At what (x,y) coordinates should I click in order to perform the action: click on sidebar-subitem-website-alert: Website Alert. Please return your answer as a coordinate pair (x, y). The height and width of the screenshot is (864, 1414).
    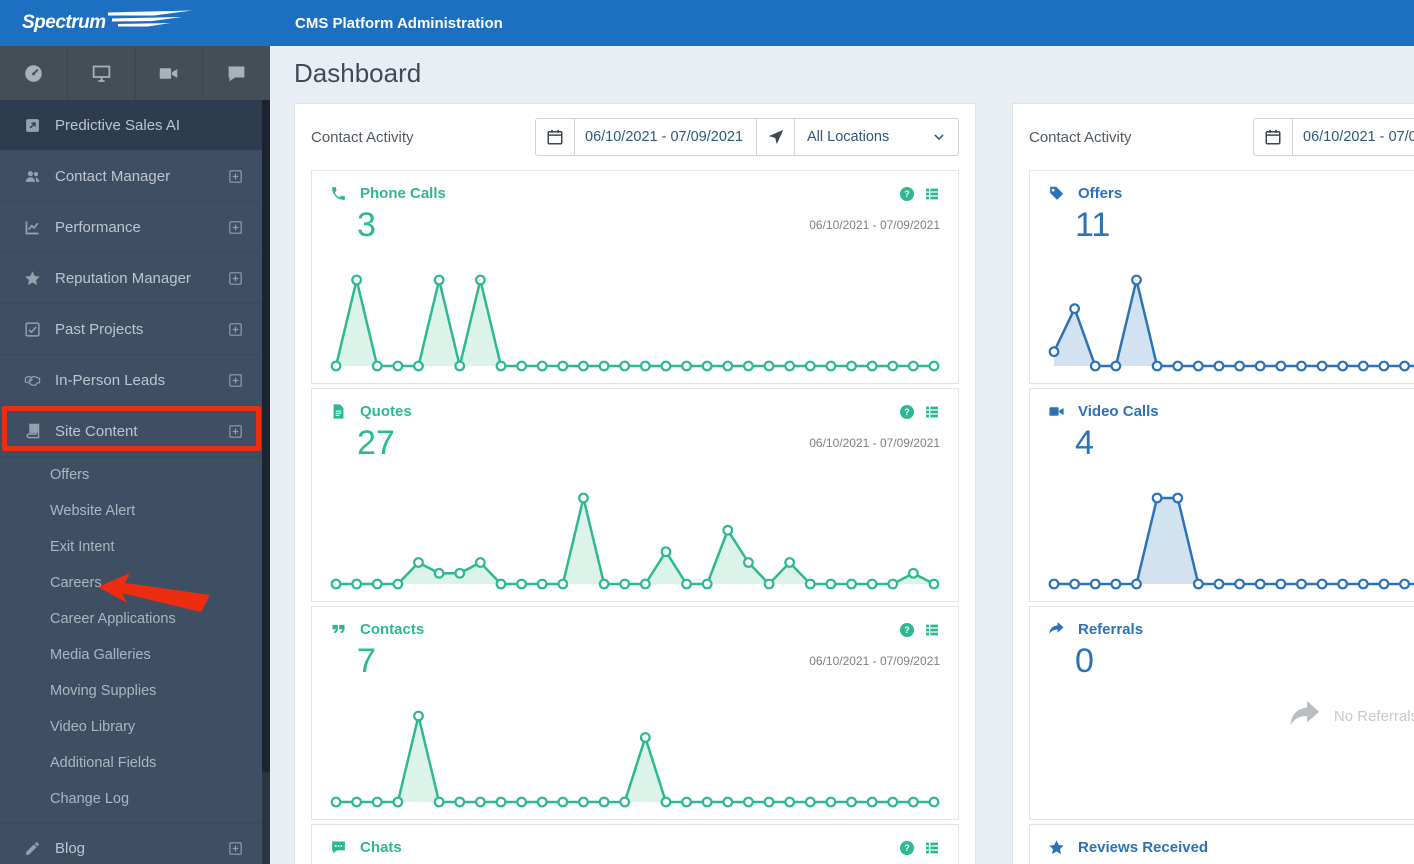
    Looking at the image, I should click on (131, 511).